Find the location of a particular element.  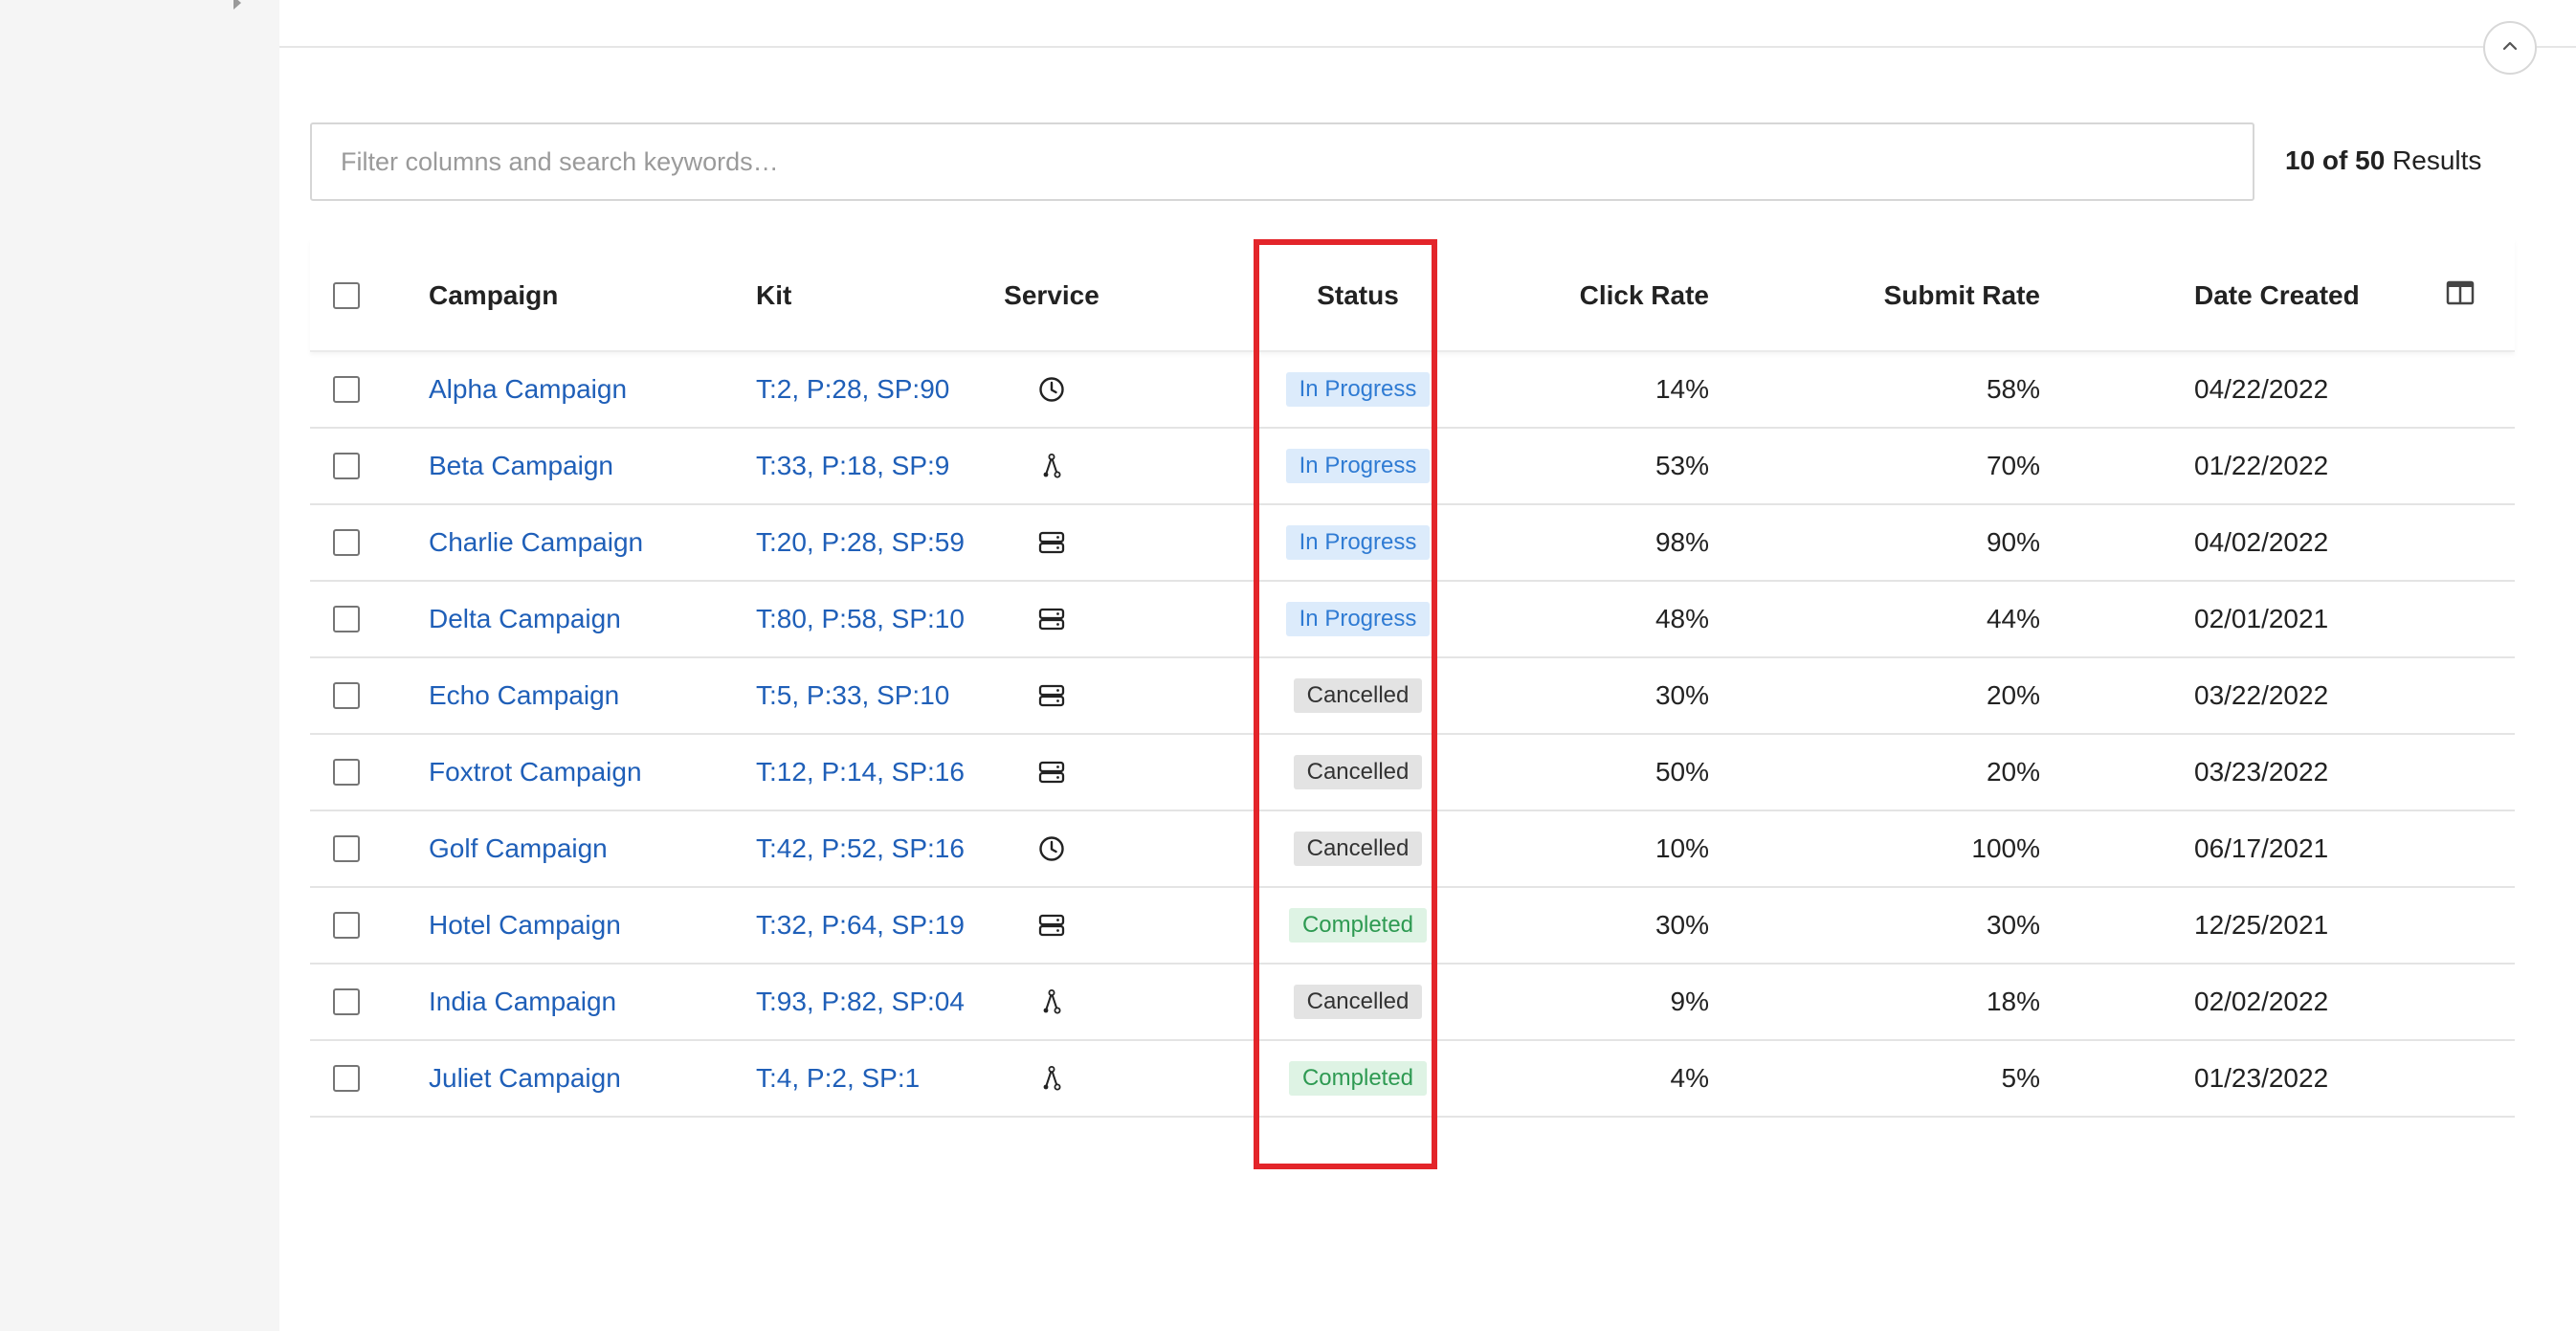

kit-link: T:93, P:82, SP:04 is located at coordinates (860, 1002).